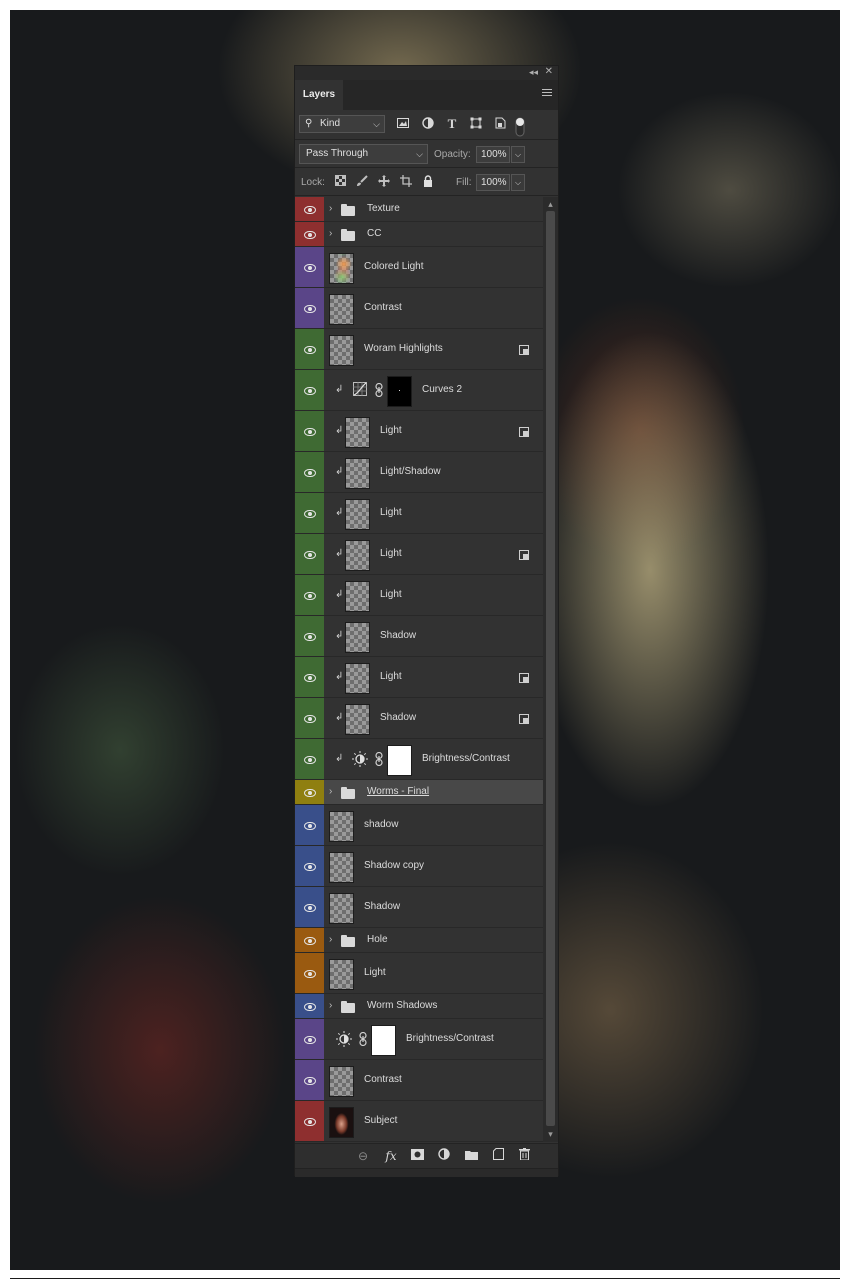 The height and width of the screenshot is (1281, 850). What do you see at coordinates (428, 182) in the screenshot?
I see `lock-all-icon` at bounding box center [428, 182].